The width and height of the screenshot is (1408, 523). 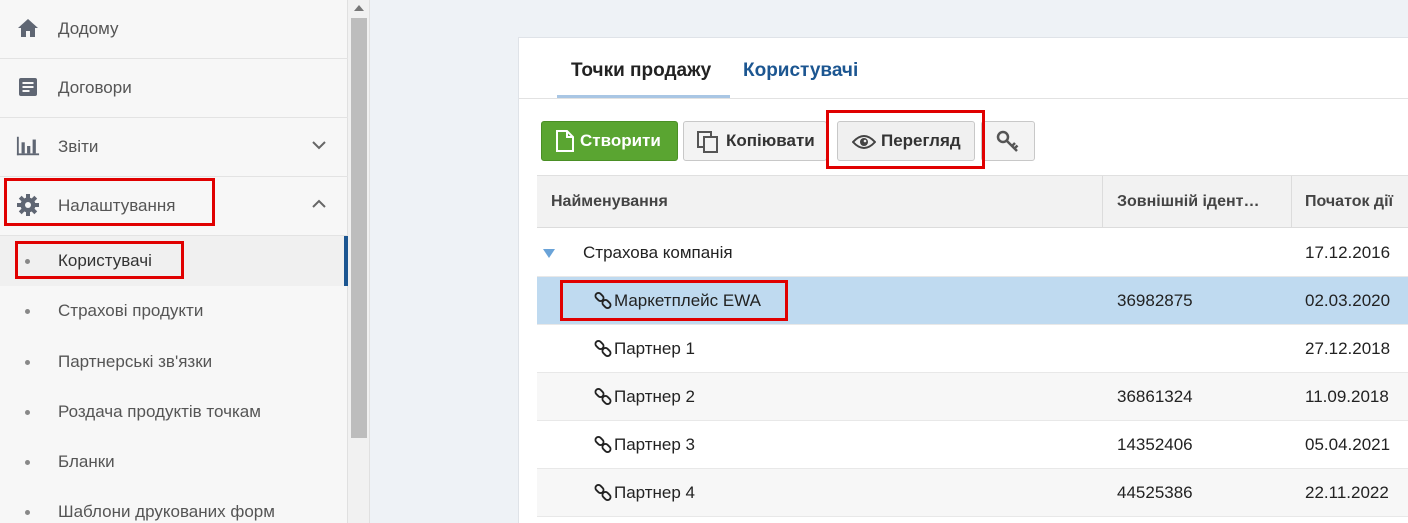 I want to click on cell-start-date: 11.09.2018, so click(x=1347, y=396).